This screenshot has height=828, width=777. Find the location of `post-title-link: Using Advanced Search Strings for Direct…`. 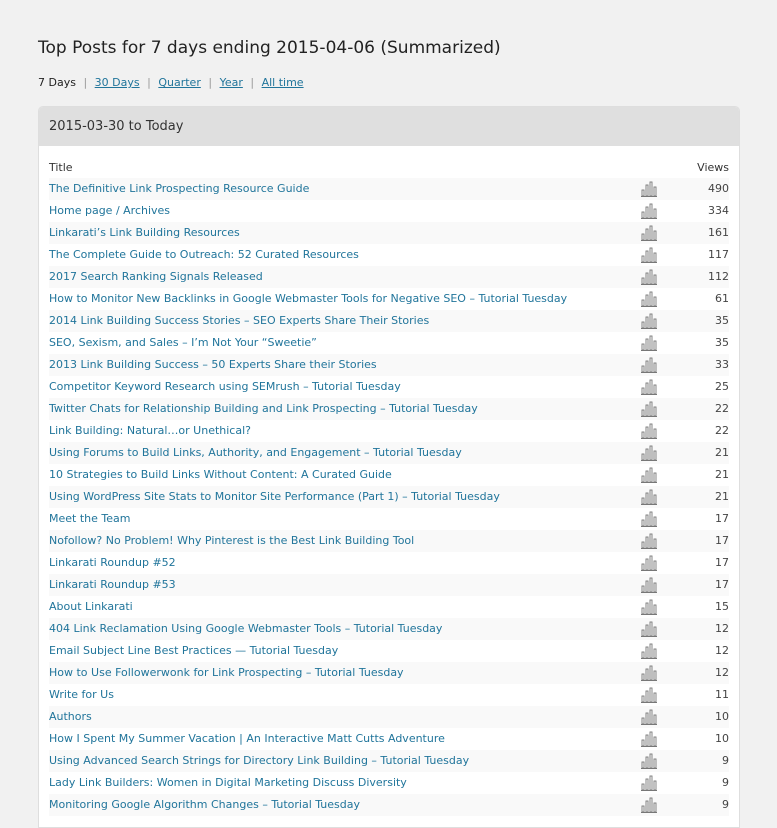

post-title-link: Using Advanced Search Strings for Direct… is located at coordinates (259, 761).